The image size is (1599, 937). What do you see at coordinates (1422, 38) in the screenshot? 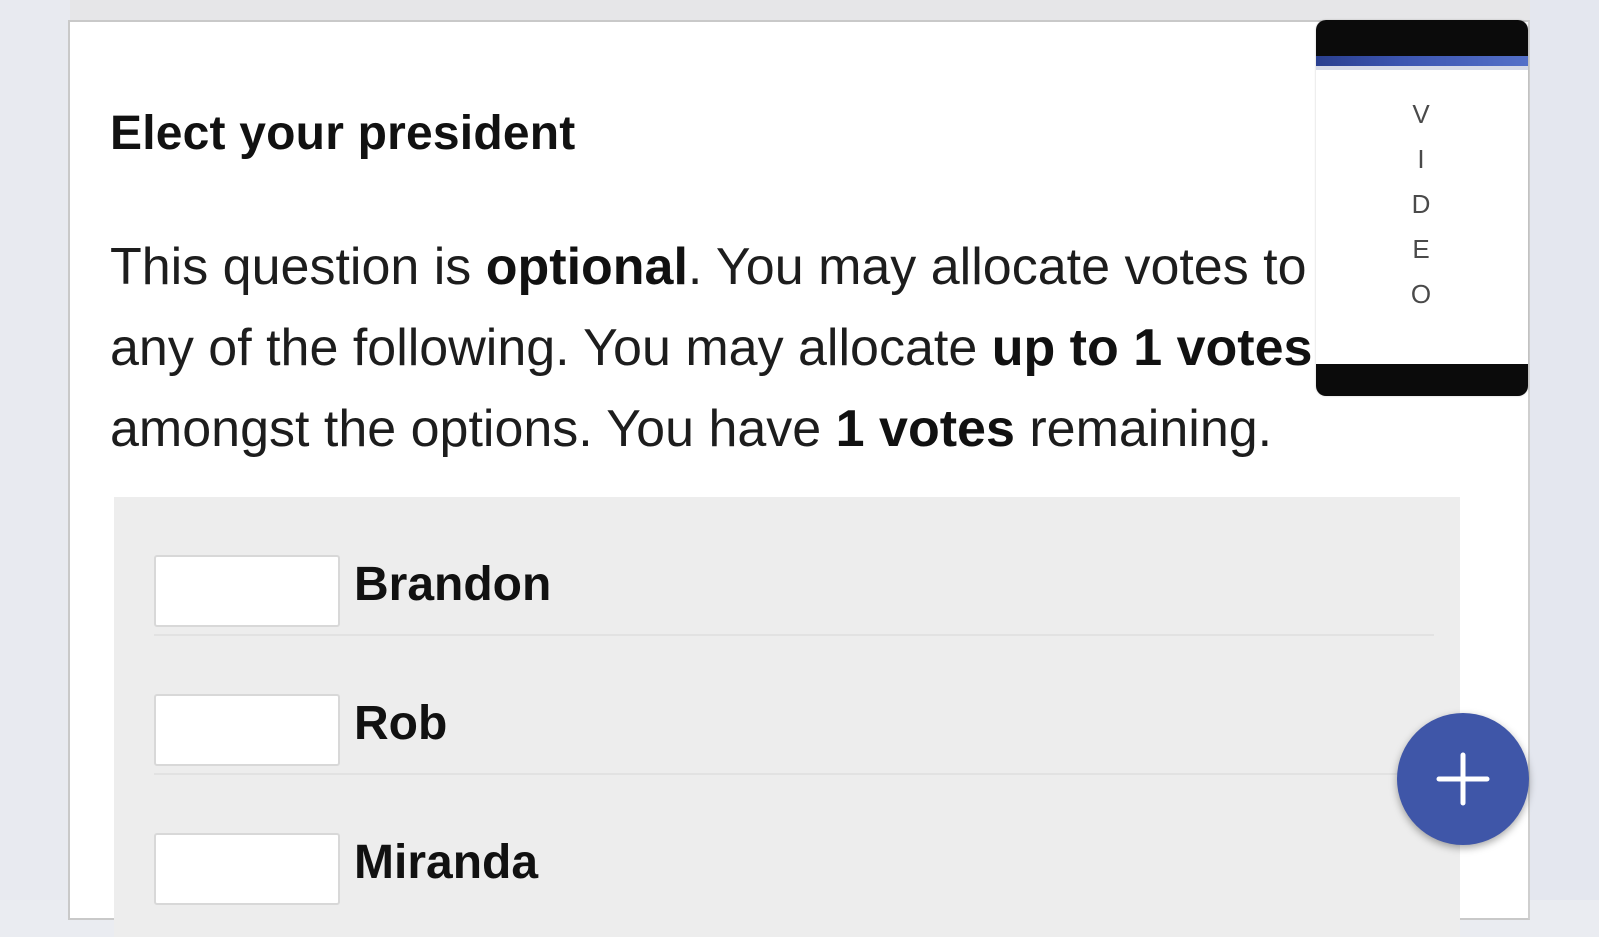
I see `video-top-bar` at bounding box center [1422, 38].